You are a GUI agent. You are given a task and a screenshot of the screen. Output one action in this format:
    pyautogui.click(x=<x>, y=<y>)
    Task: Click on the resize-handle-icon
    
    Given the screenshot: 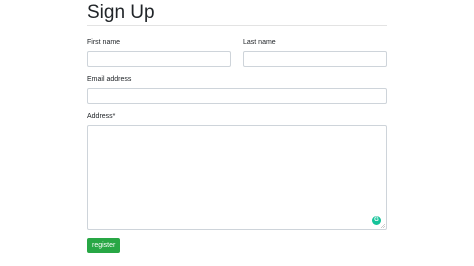 What is the action you would take?
    pyautogui.click(x=383, y=226)
    